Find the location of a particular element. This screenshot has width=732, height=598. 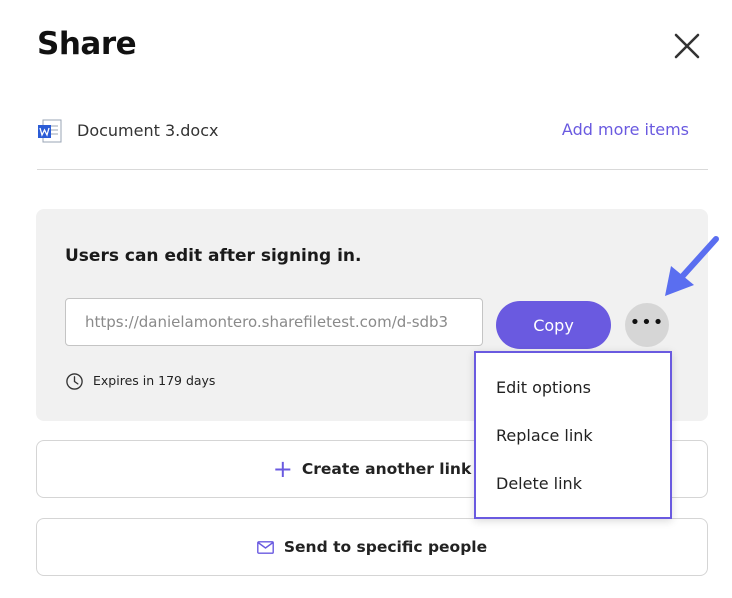

menu-item-edit-options: Edit options is located at coordinates (573, 388).